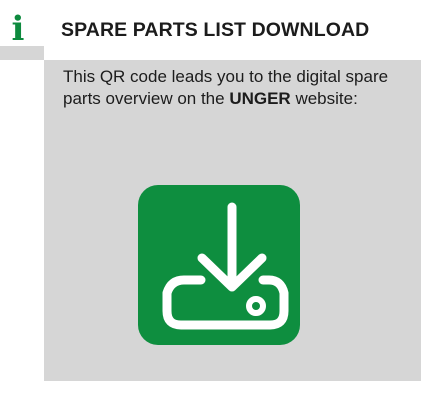  Describe the element at coordinates (225, 266) in the screenshot. I see `download-icon-graphic` at that location.